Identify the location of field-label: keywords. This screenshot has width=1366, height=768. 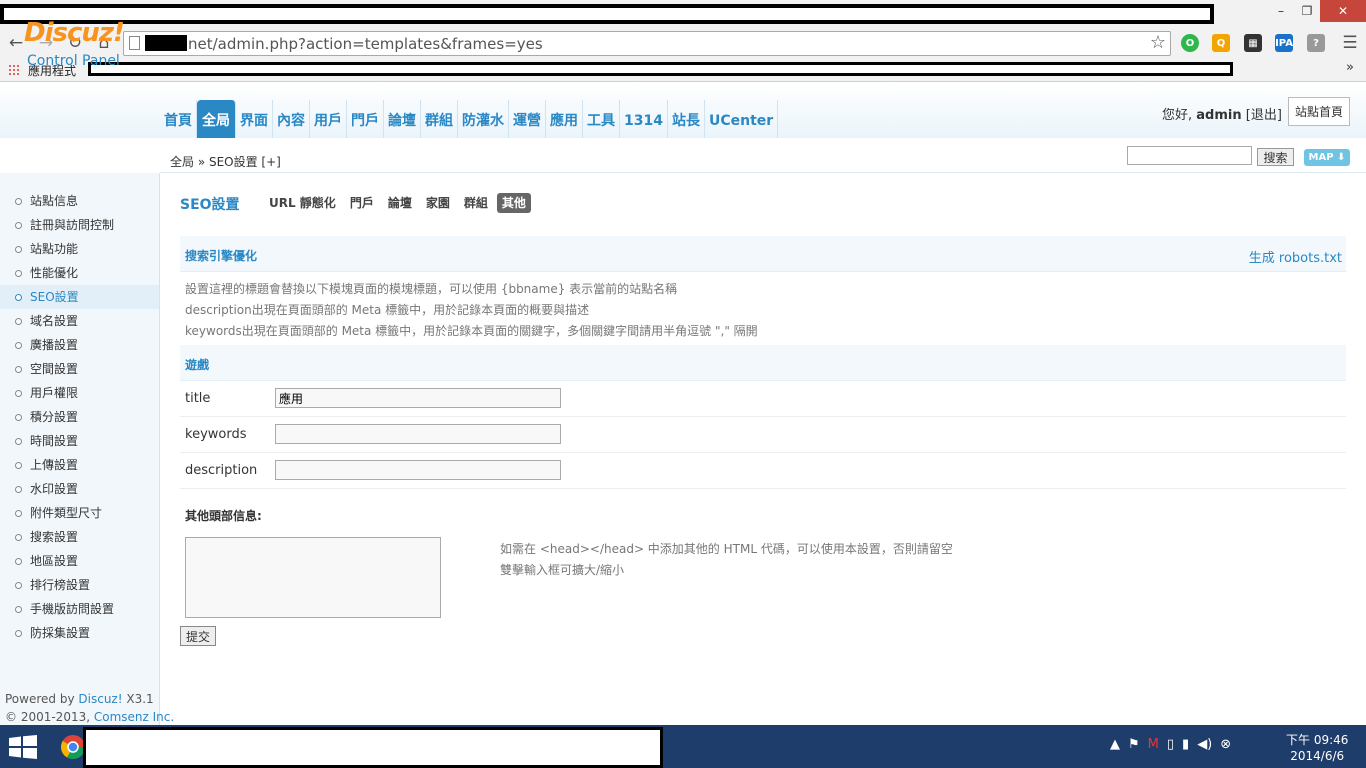
(216, 434).